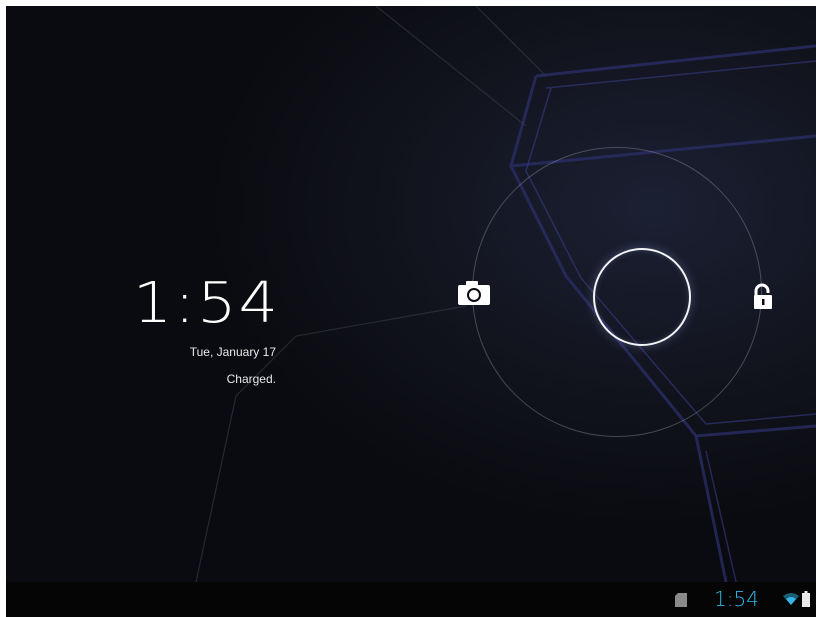  What do you see at coordinates (251, 379) in the screenshot?
I see `charging-status: Charged.` at bounding box center [251, 379].